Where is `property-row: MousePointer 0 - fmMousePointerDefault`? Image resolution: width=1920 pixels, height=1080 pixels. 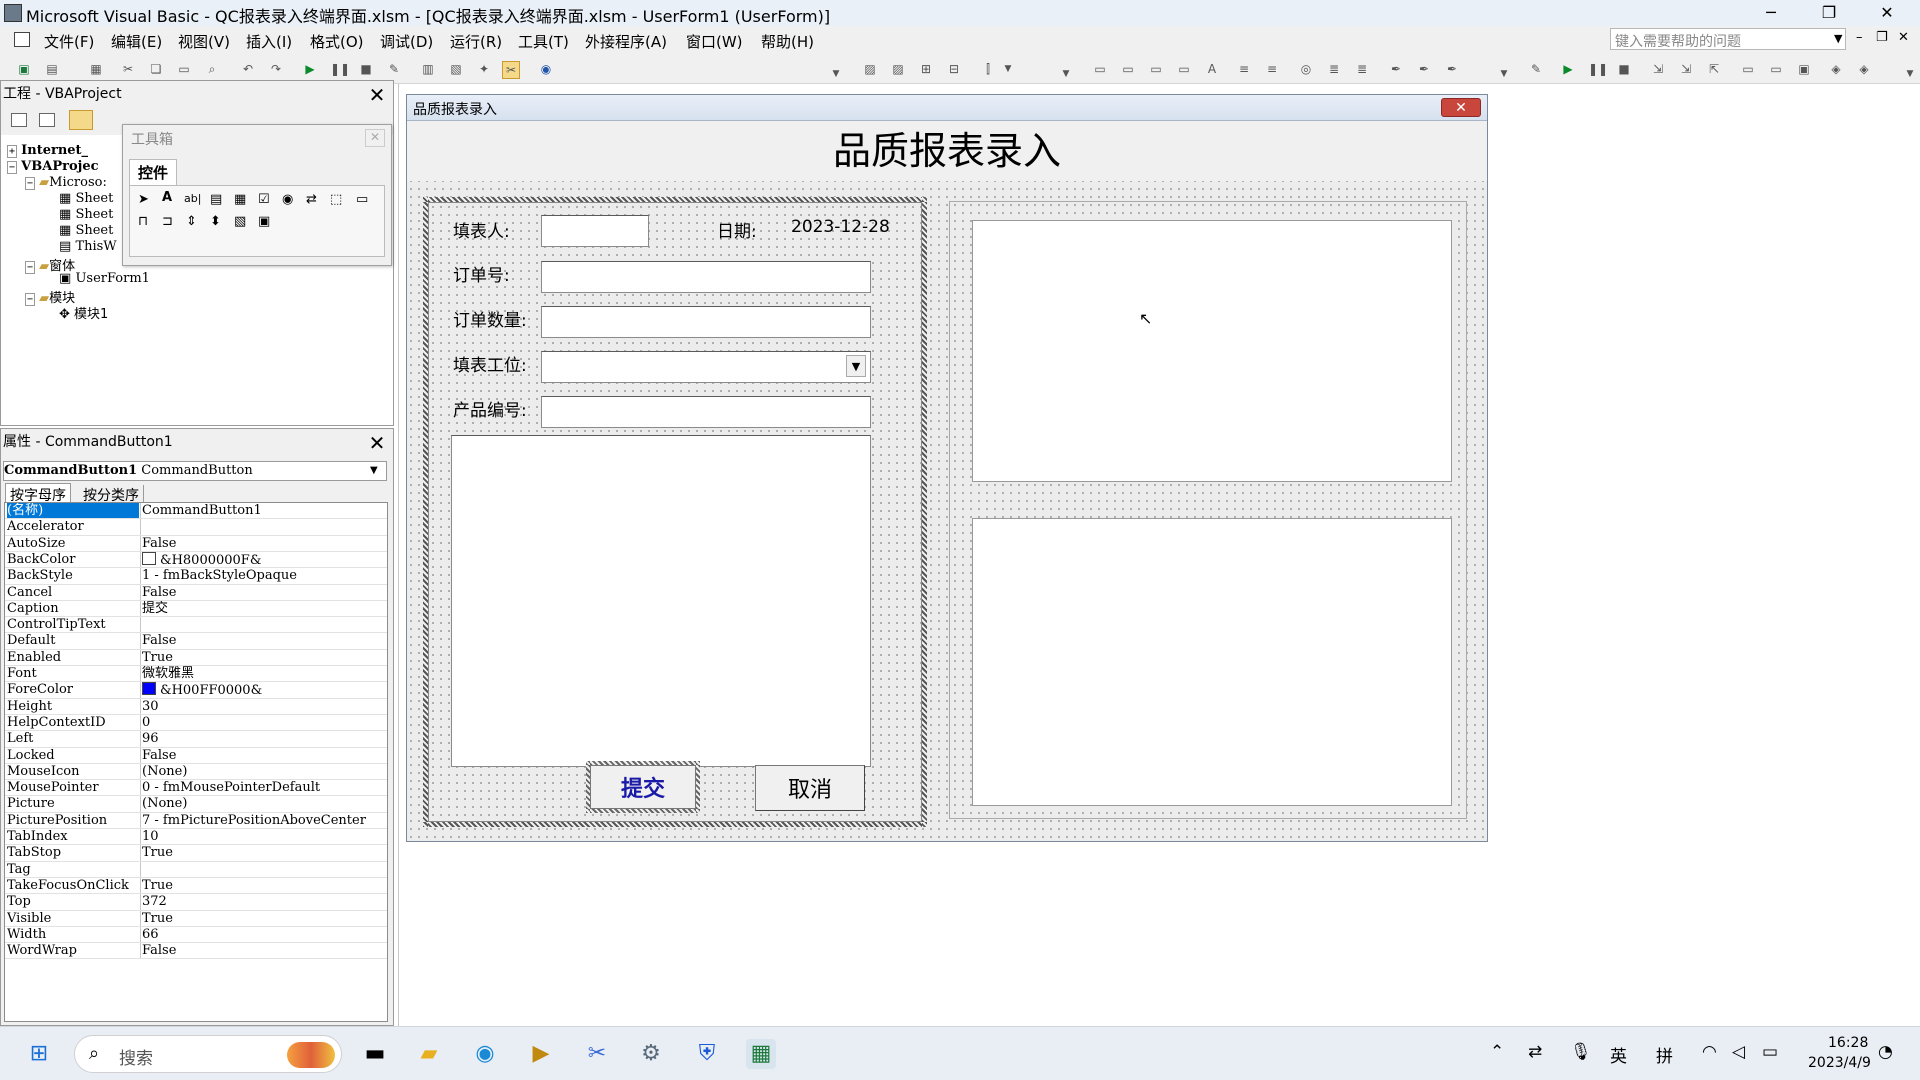 property-row: MousePointer 0 - fmMousePointerDefault is located at coordinates (196, 788).